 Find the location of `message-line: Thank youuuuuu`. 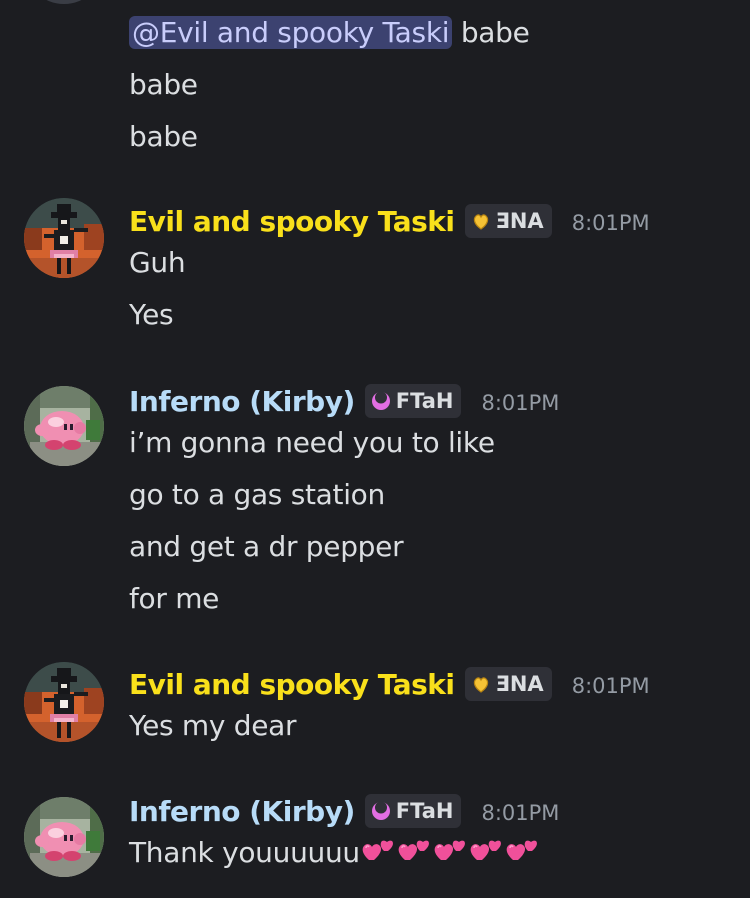

message-line: Thank youuuuuu is located at coordinates (334, 855).